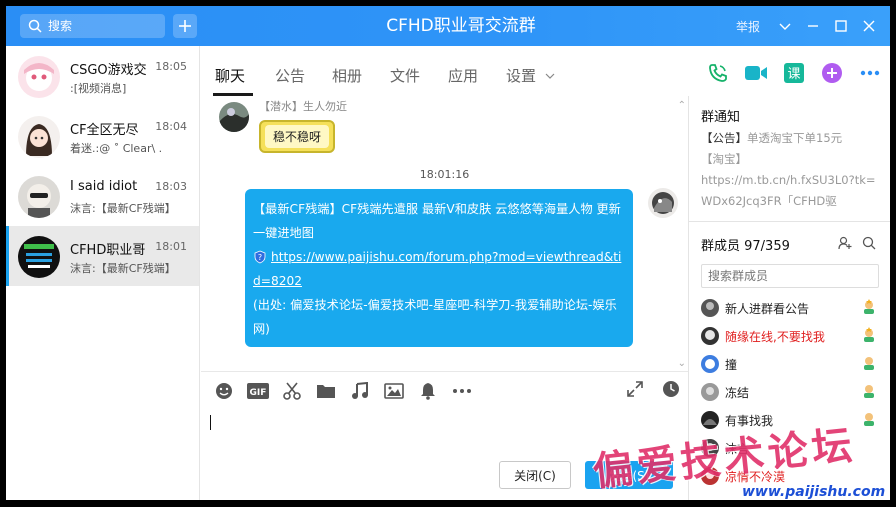  Describe the element at coordinates (790, 364) in the screenshot. I see `member-item: 撞` at that location.